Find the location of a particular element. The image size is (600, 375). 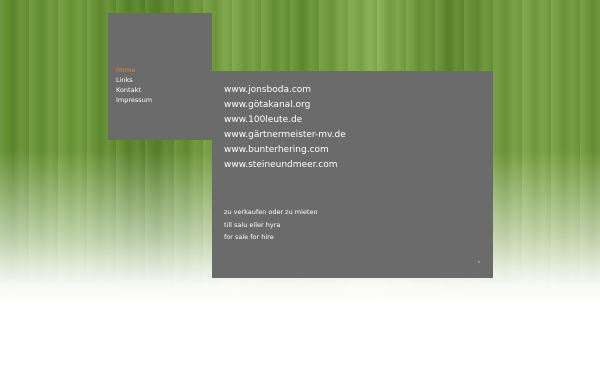

nav-item-links: Links is located at coordinates (134, 80).